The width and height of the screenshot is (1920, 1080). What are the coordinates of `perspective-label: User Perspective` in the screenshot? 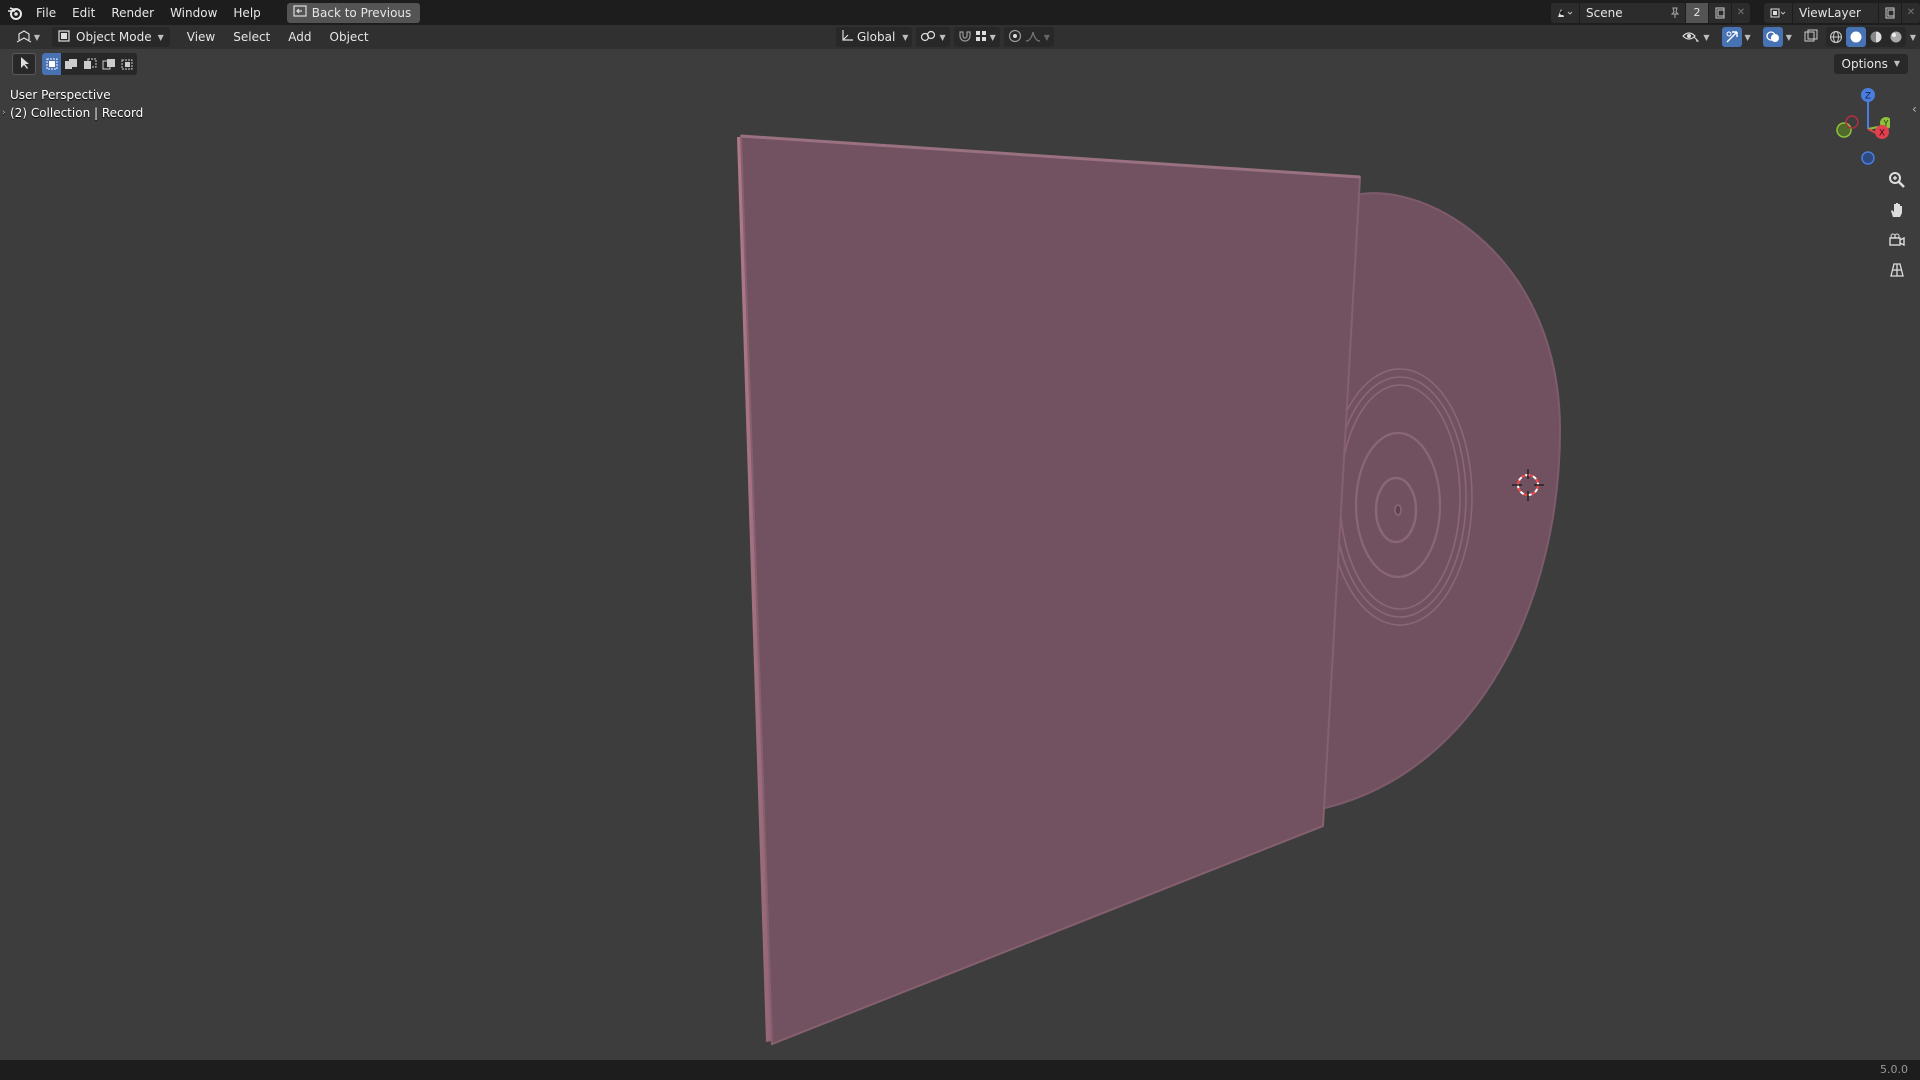 It's located at (60, 95).